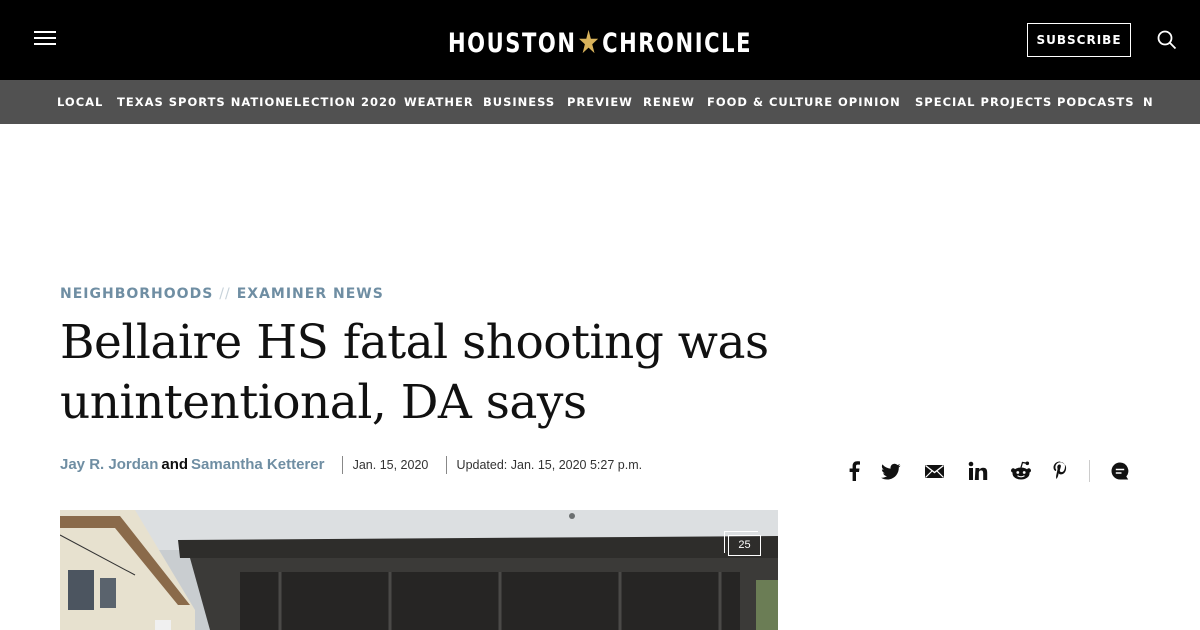  I want to click on updated-date: Updated: Jan. 15, 2020 5:27 p.m., so click(549, 465).